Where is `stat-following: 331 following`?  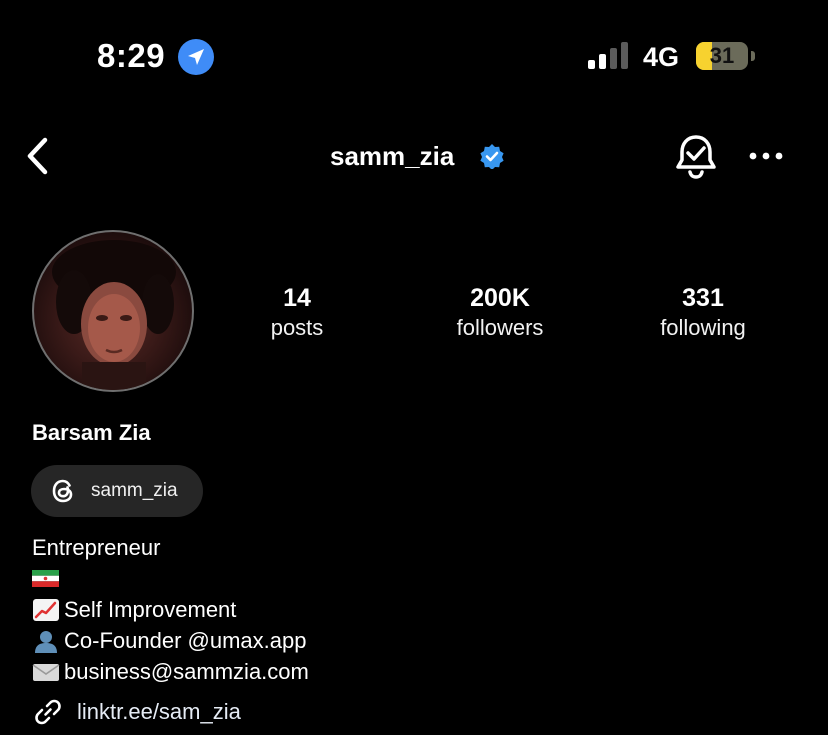 stat-following: 331 following is located at coordinates (703, 313).